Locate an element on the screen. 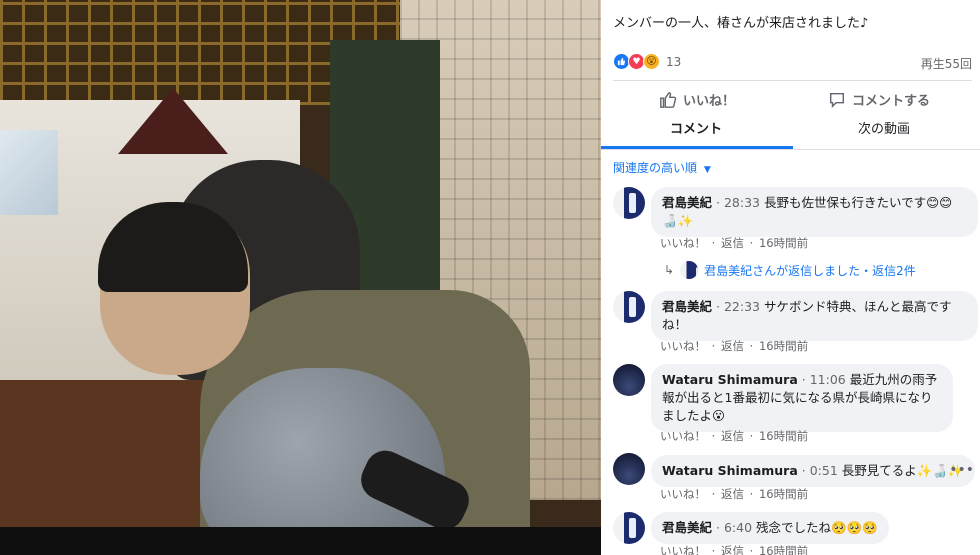 Image resolution: width=980 pixels, height=555 pixels. tab-comments: コメント is located at coordinates (696, 127).